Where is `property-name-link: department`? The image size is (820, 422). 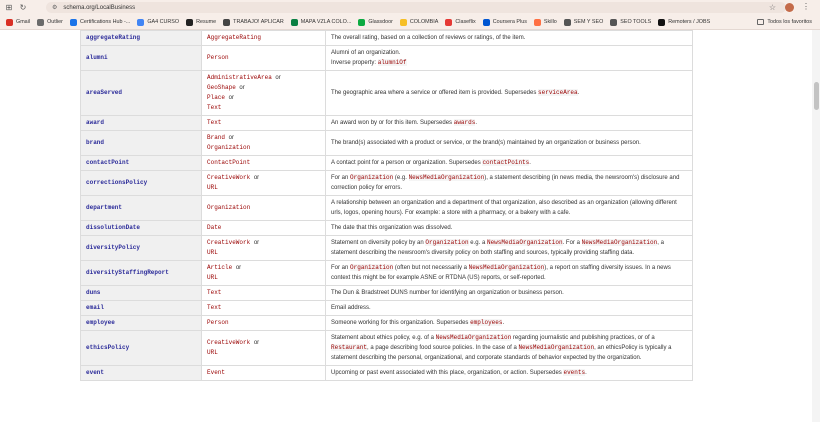
property-name-link: department is located at coordinates (141, 208).